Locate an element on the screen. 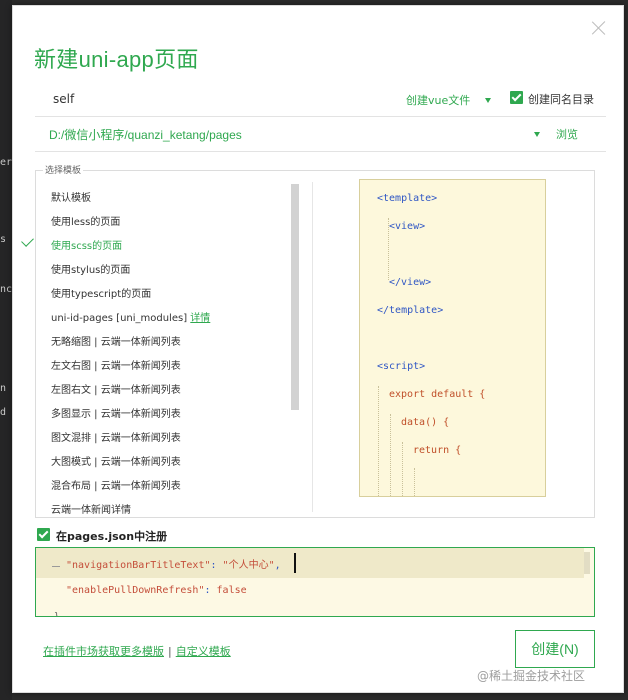 This screenshot has height=700, width=628. template-item-stylus: 使用stylus的页面 is located at coordinates (90, 268).